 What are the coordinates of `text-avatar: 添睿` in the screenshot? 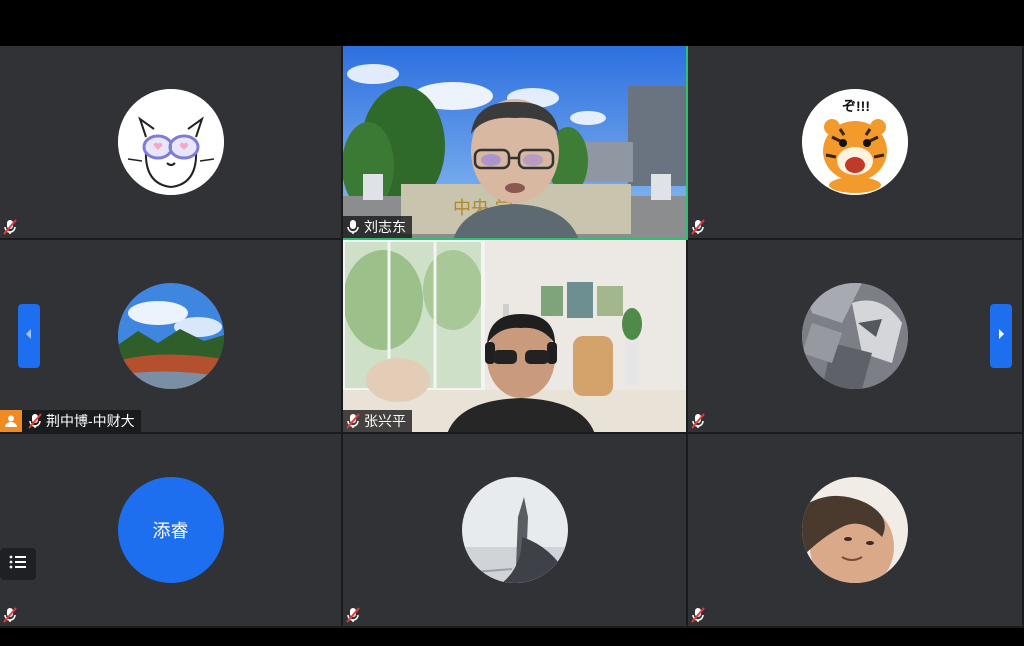 It's located at (170, 530).